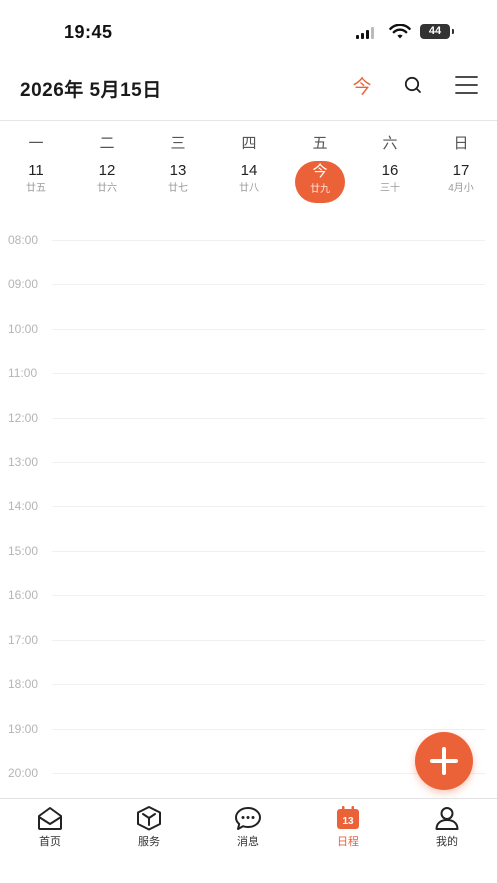 The width and height of the screenshot is (497, 883). What do you see at coordinates (23, 640) in the screenshot?
I see `hour-label: 17:00` at bounding box center [23, 640].